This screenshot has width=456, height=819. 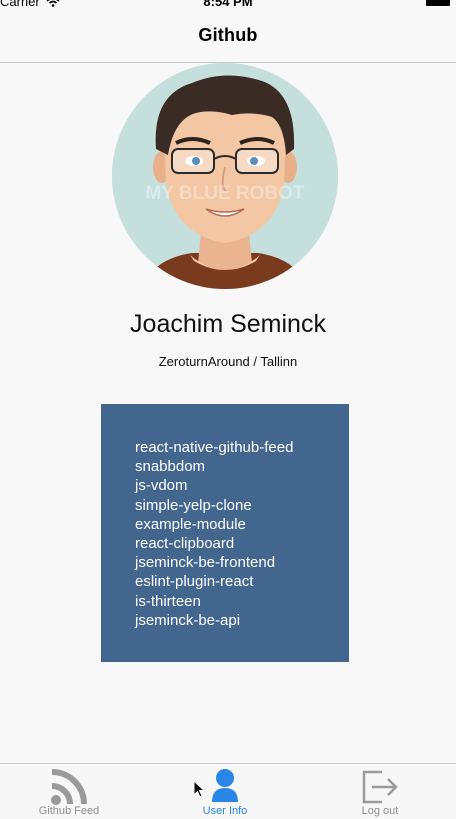 I want to click on repository-item: react-native-github-feed, so click(x=214, y=447).